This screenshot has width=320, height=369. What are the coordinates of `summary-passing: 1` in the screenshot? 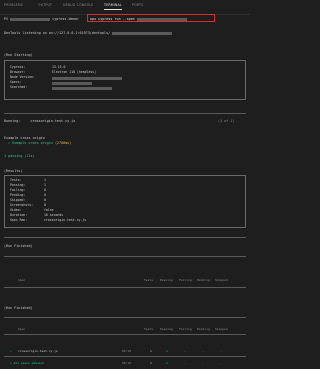 It's located at (167, 363).